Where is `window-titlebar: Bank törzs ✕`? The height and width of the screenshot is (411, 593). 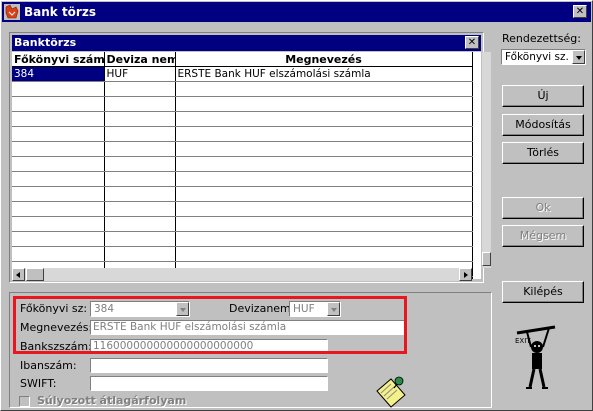 window-titlebar: Bank törzs ✕ is located at coordinates (296, 12).